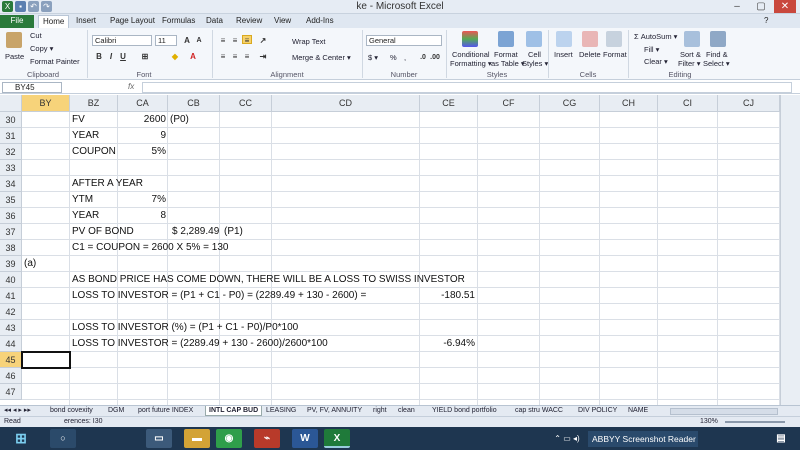 The height and width of the screenshot is (450, 800). Describe the element at coordinates (41, 48) in the screenshot. I see `copy-button: Copy ▾` at that location.